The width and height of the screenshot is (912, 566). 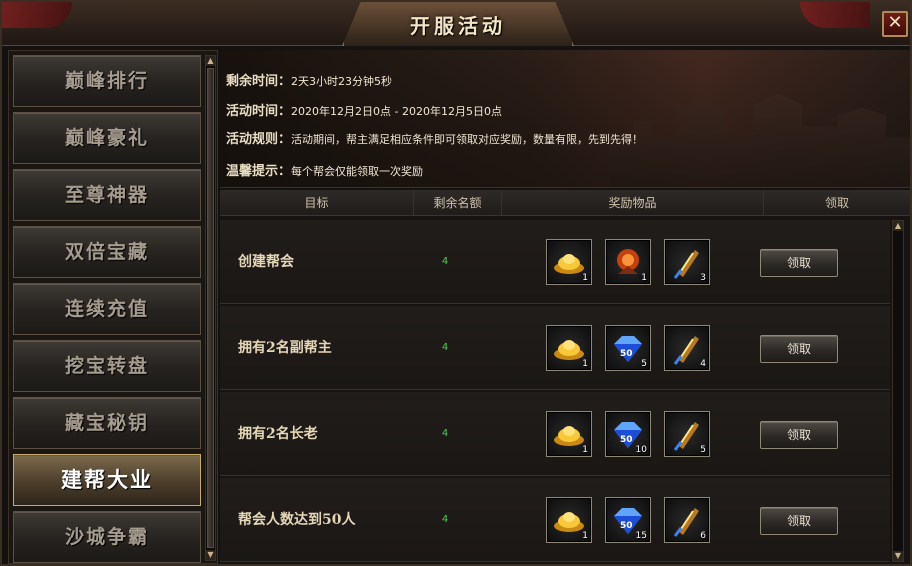 What do you see at coordinates (37, 15) in the screenshot?
I see `left-corner-ornament` at bounding box center [37, 15].